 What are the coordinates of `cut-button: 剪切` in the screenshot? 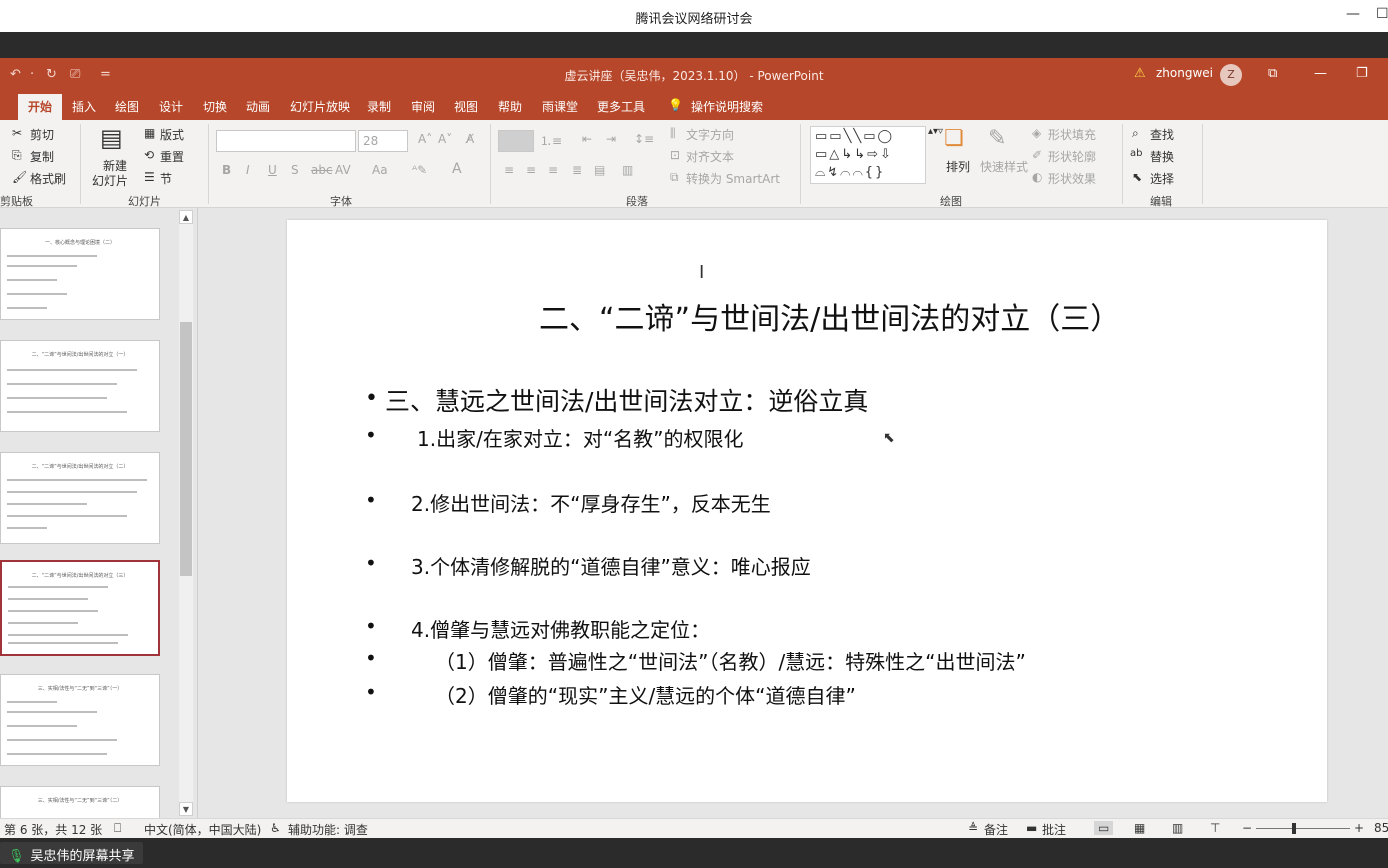 It's located at (42, 134).